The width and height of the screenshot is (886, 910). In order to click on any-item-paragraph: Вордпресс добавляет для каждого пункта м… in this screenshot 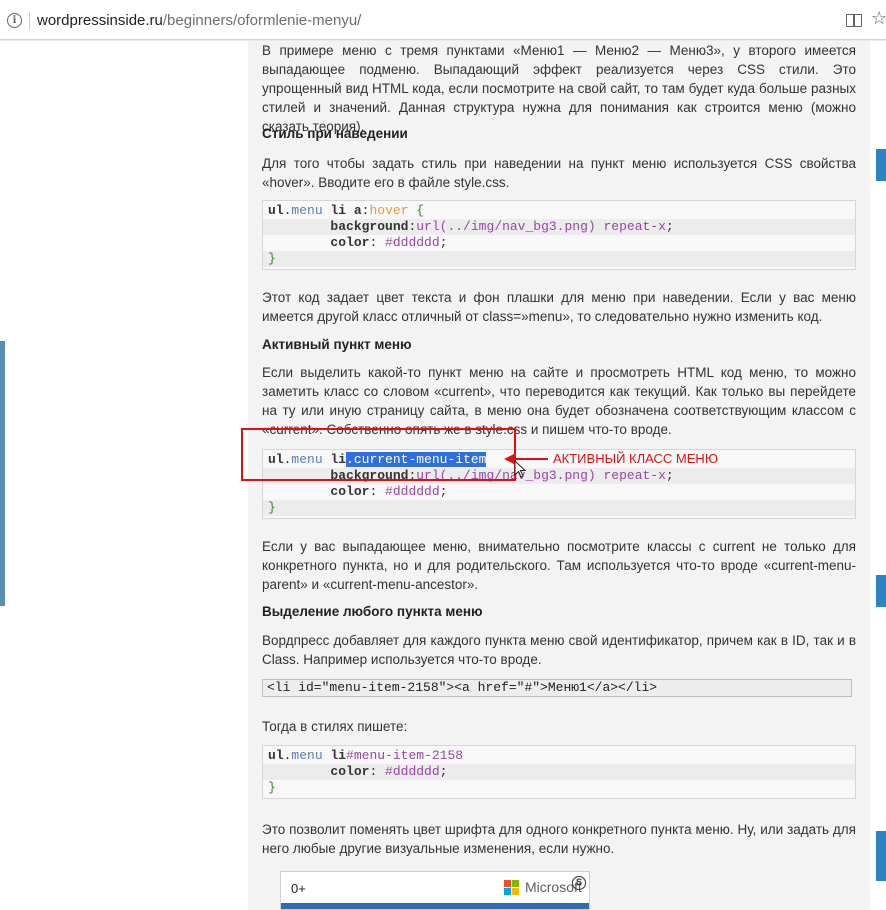, I will do `click(559, 650)`.